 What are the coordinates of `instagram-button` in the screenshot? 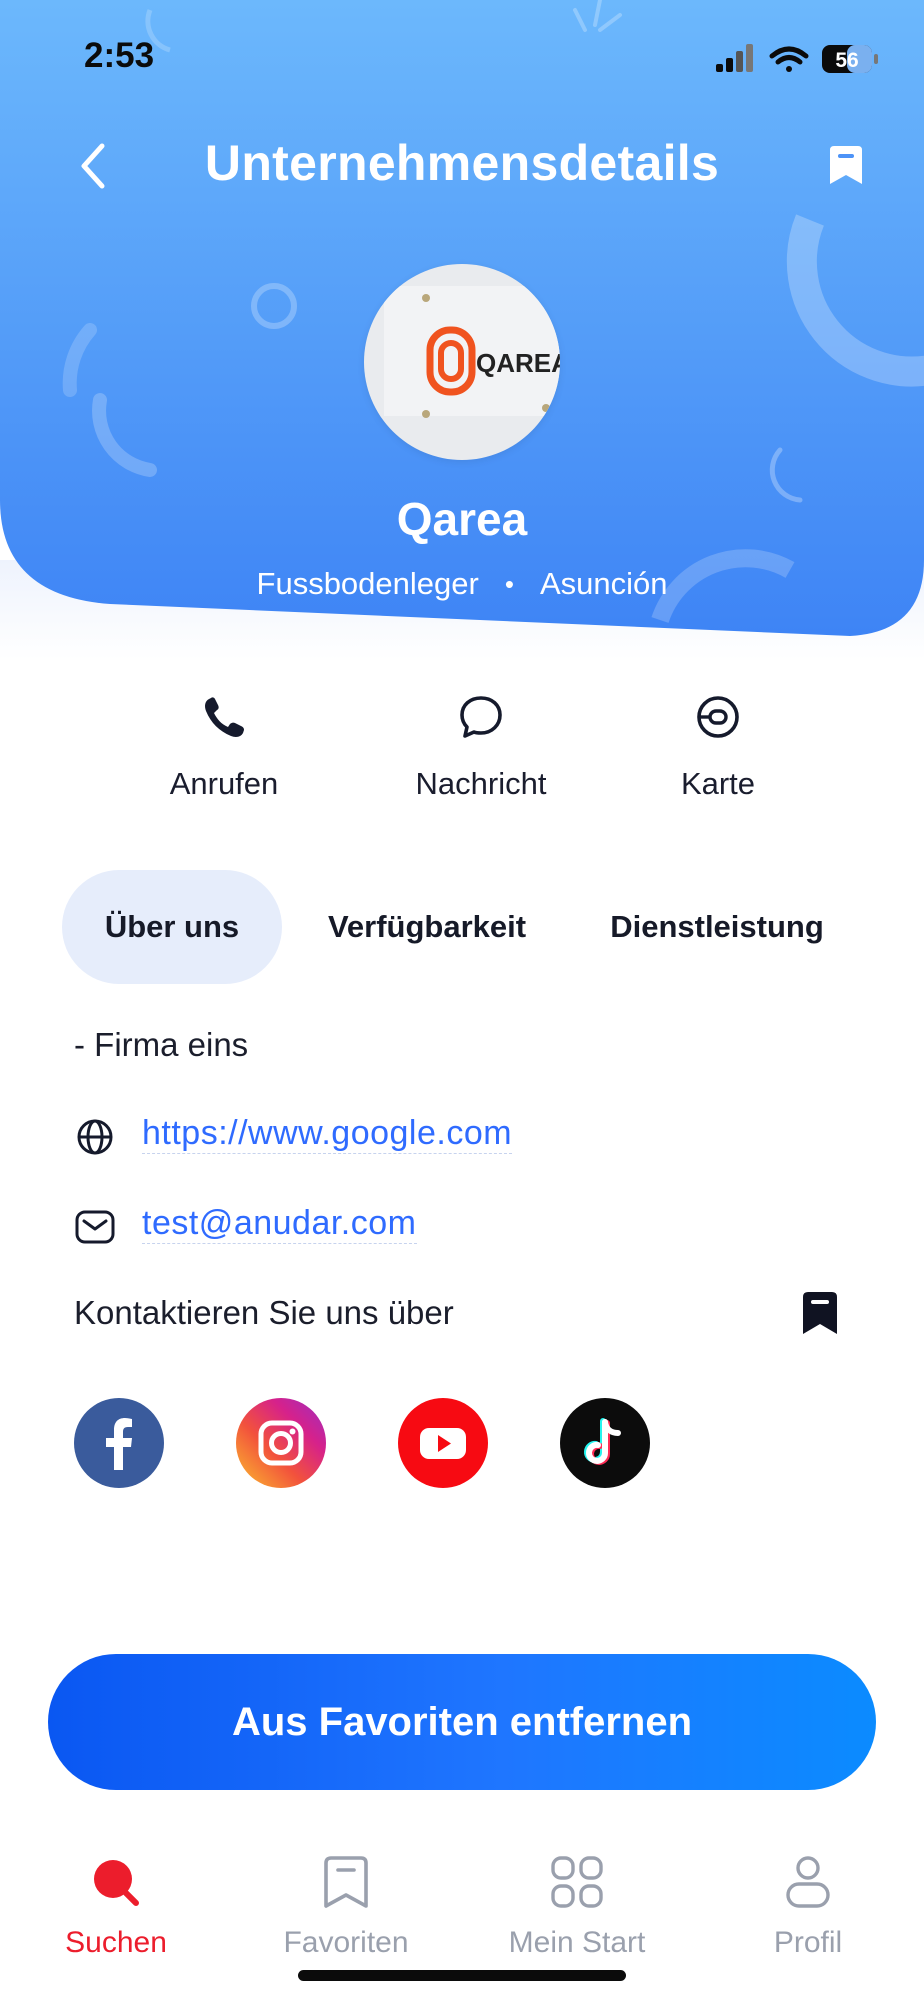 It's located at (281, 1443).